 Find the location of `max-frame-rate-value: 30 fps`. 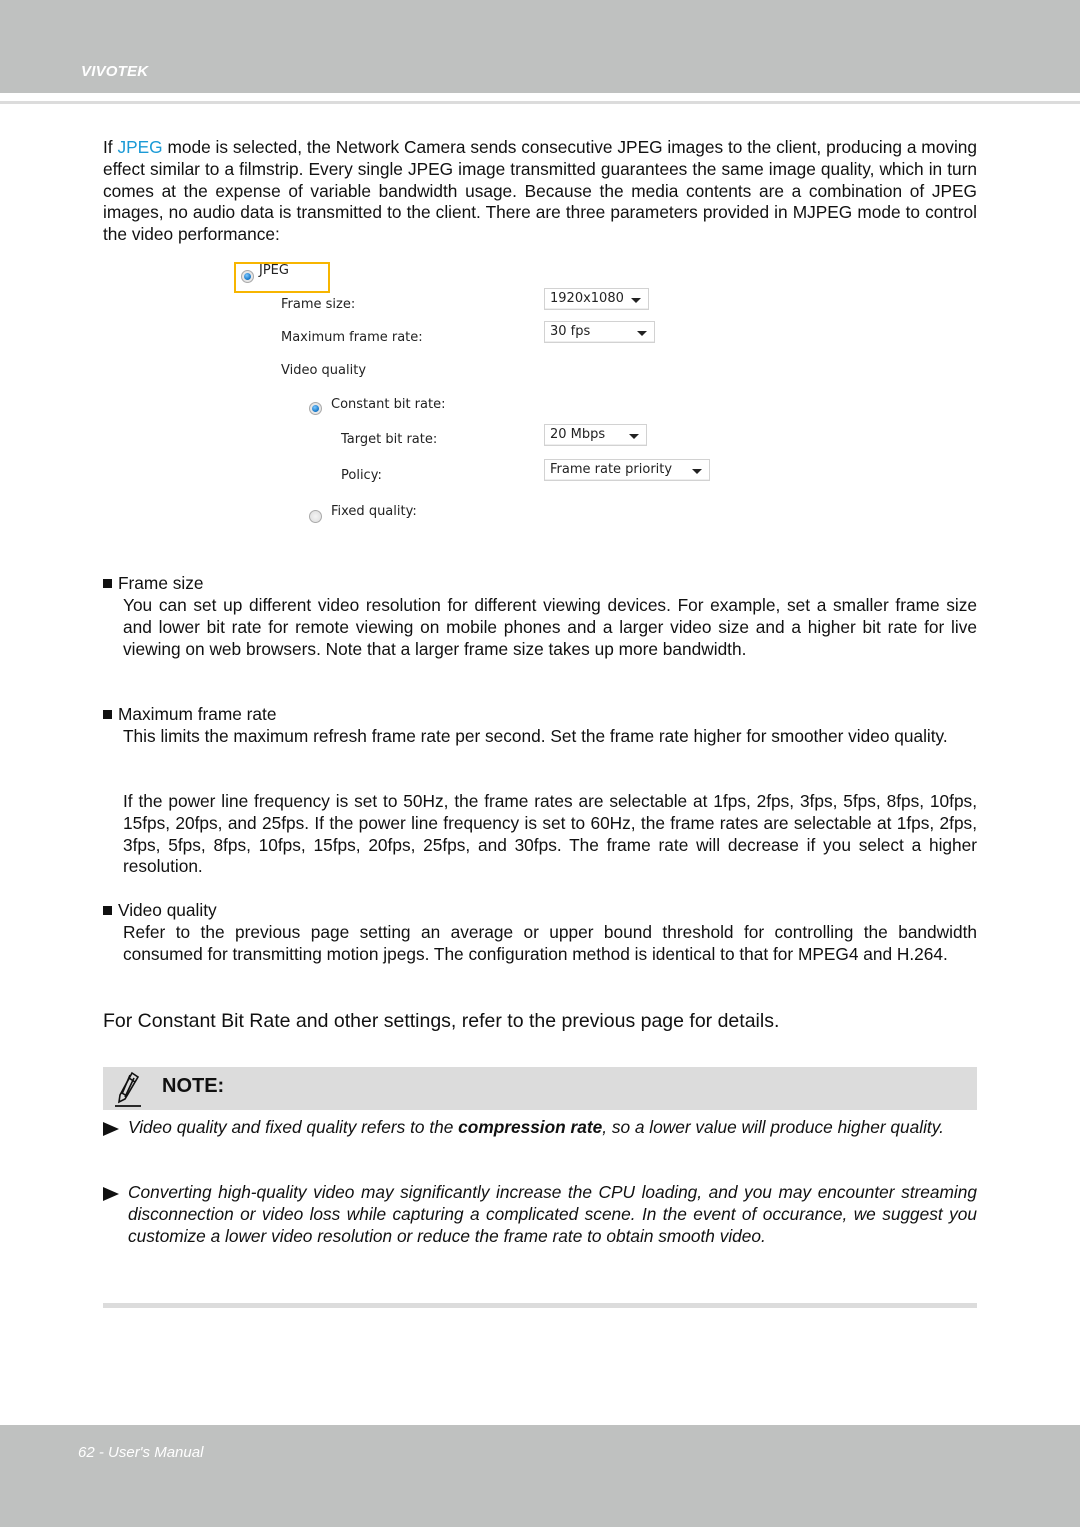

max-frame-rate-value: 30 fps is located at coordinates (570, 331).